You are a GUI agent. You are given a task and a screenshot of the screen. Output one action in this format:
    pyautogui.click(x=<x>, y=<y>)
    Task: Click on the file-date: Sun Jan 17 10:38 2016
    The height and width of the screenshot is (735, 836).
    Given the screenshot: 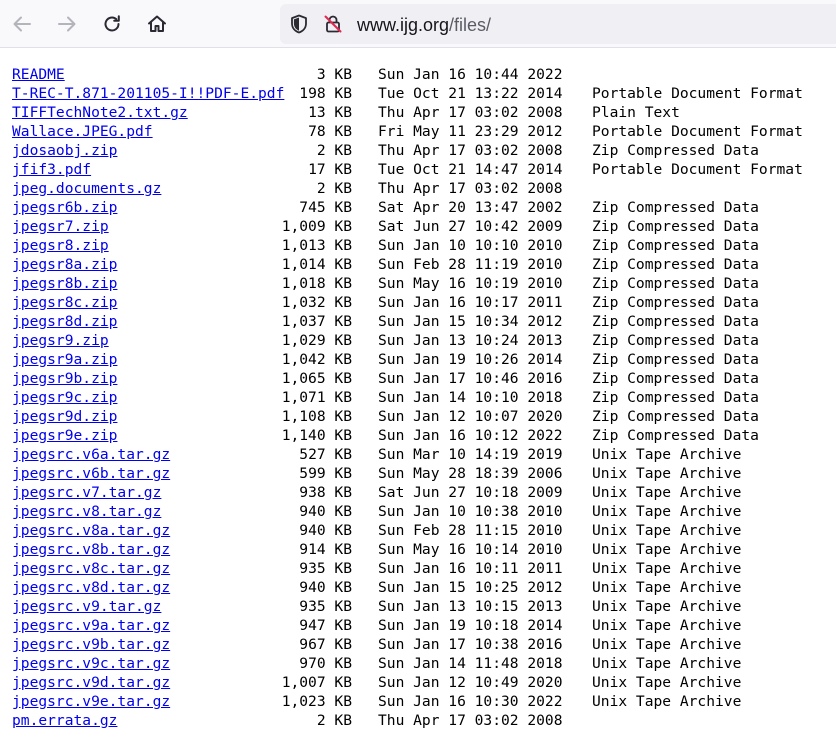 What is the action you would take?
    pyautogui.click(x=470, y=644)
    